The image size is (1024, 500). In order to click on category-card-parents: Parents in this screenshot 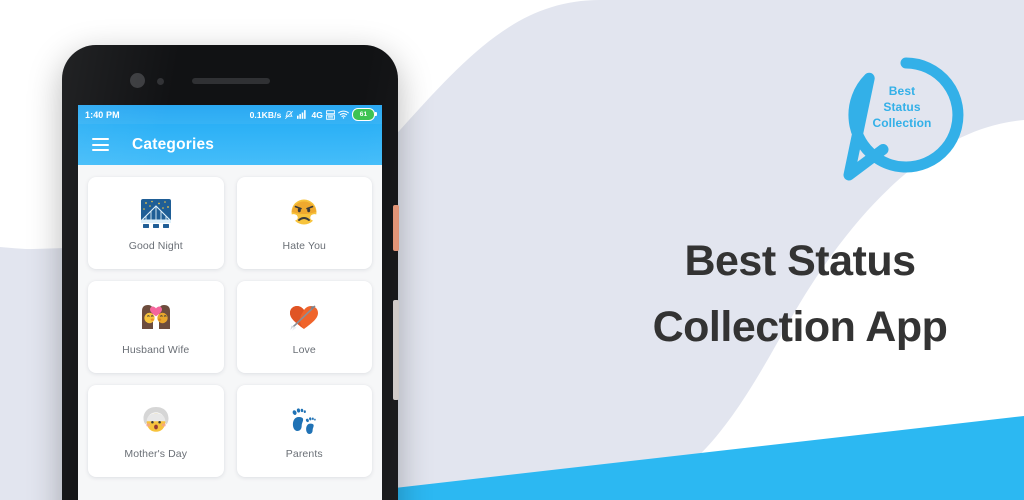, I will do `click(304, 431)`.